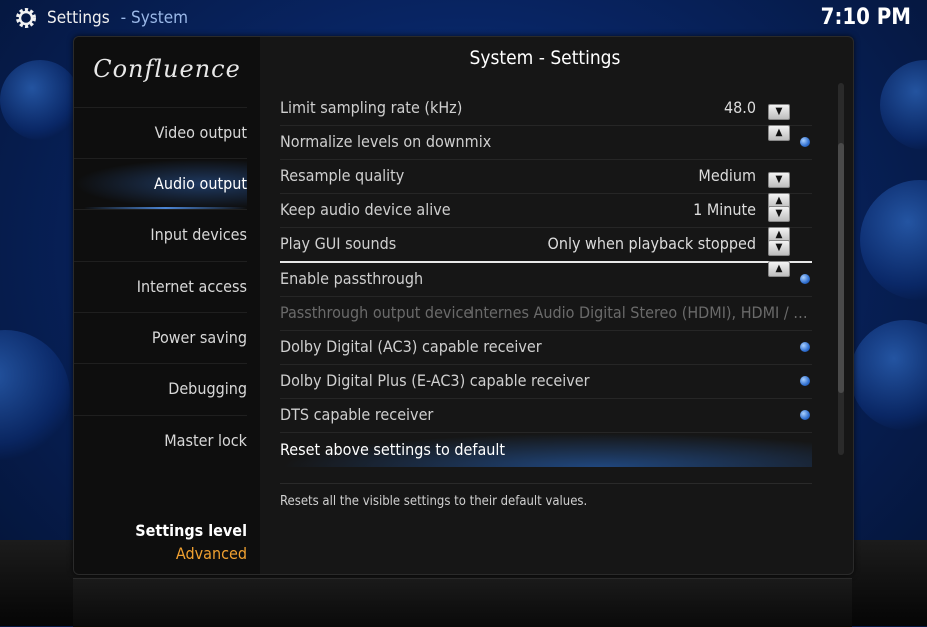 The width and height of the screenshot is (927, 627). Describe the element at coordinates (191, 530) in the screenshot. I see `settings-level-label: Settings level` at that location.